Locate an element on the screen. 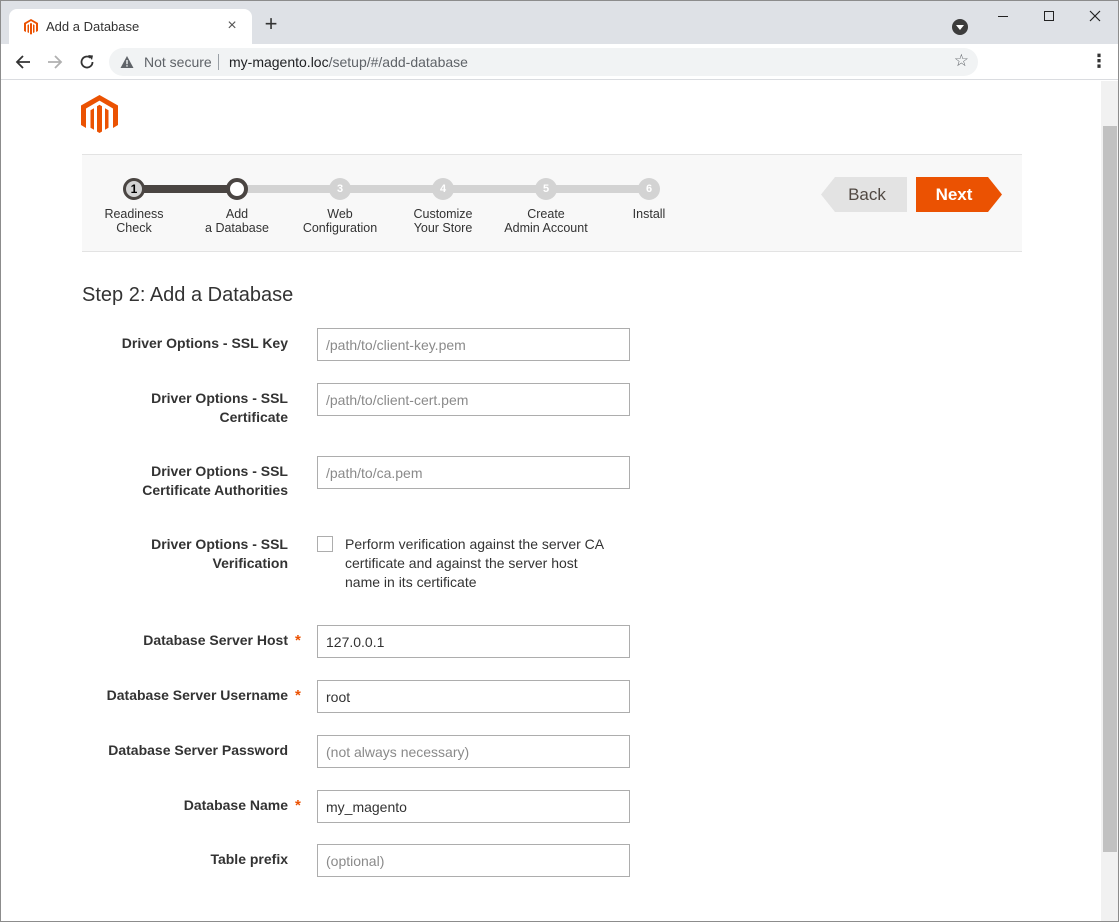 Image resolution: width=1119 pixels, height=922 pixels. db-host-label: Database Server Host is located at coordinates (184, 640).